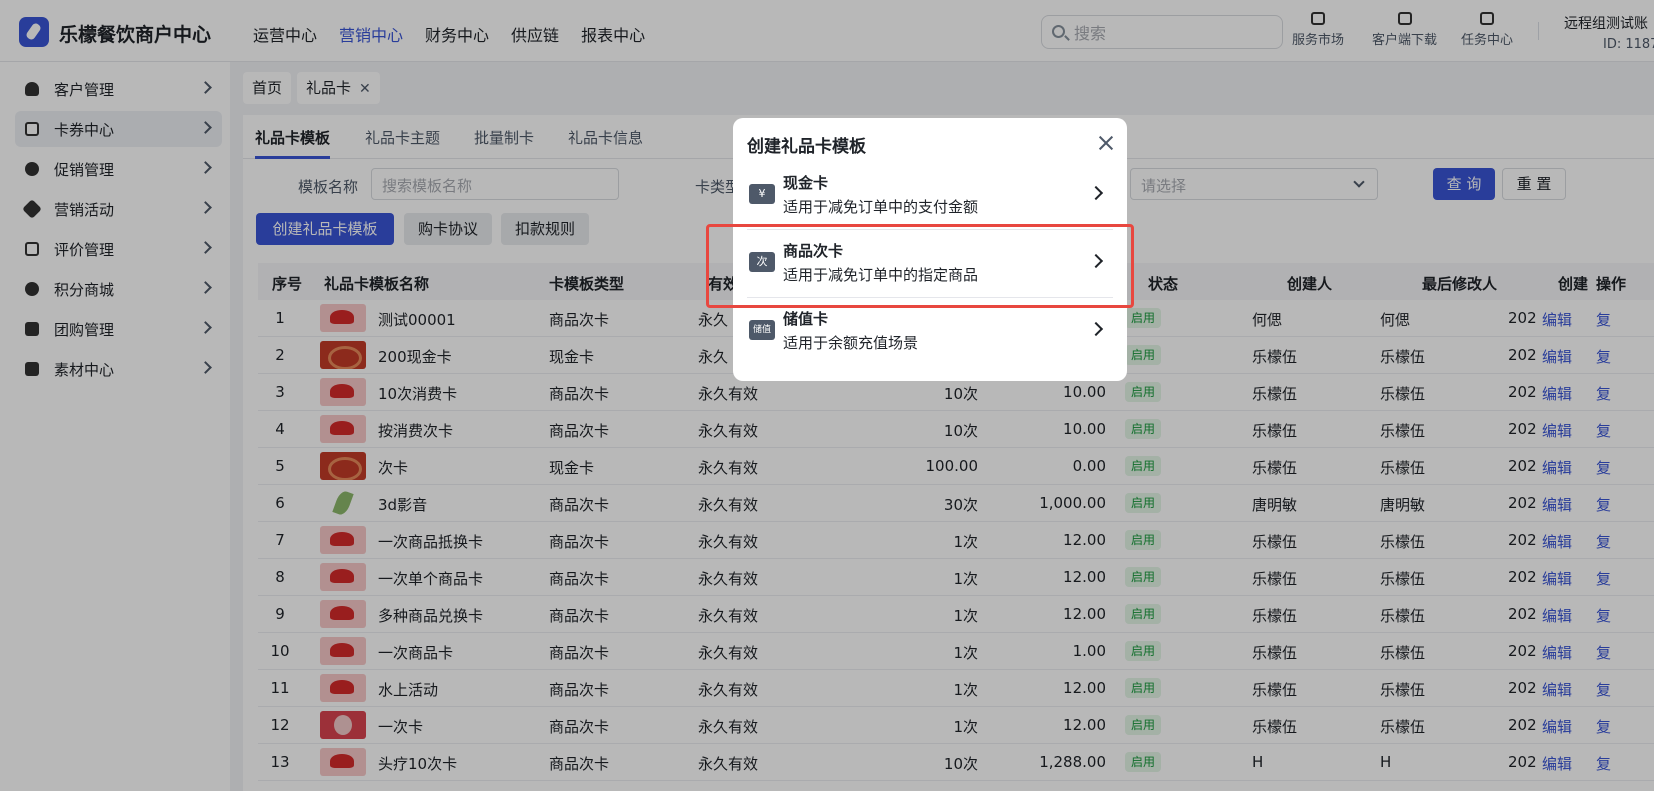 This screenshot has height=791, width=1654. What do you see at coordinates (1106, 143) in the screenshot?
I see `close-icon` at bounding box center [1106, 143].